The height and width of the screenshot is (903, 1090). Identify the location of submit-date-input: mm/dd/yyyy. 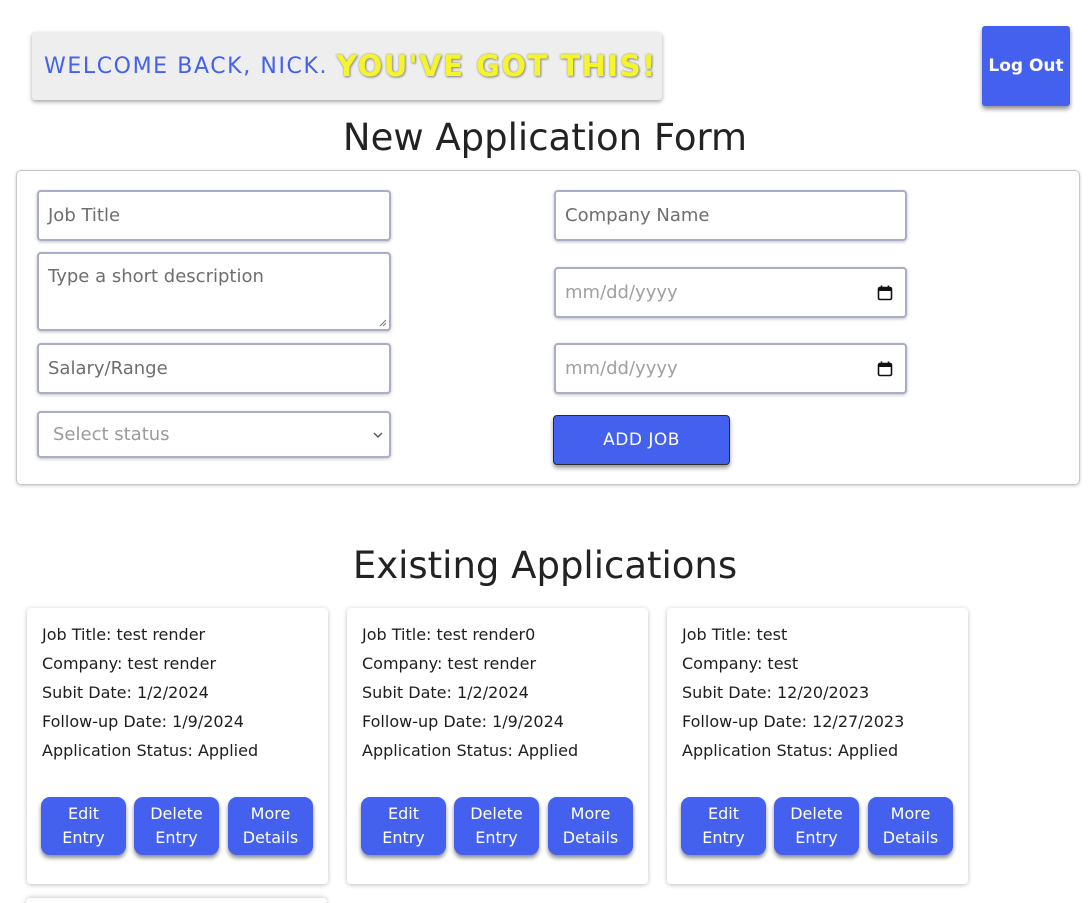
(730, 292).